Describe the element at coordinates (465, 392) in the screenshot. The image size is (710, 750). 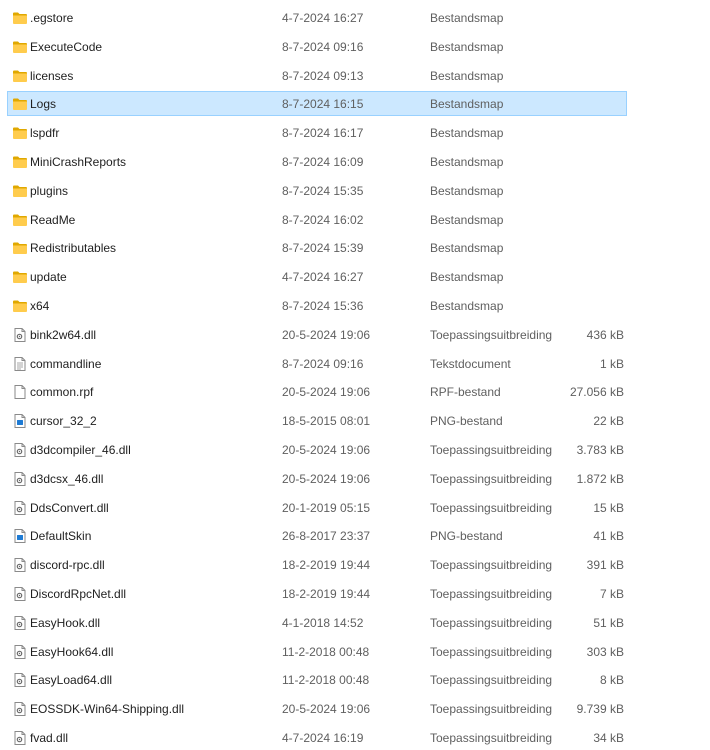
I see `file-type: RPF-bestand` at that location.